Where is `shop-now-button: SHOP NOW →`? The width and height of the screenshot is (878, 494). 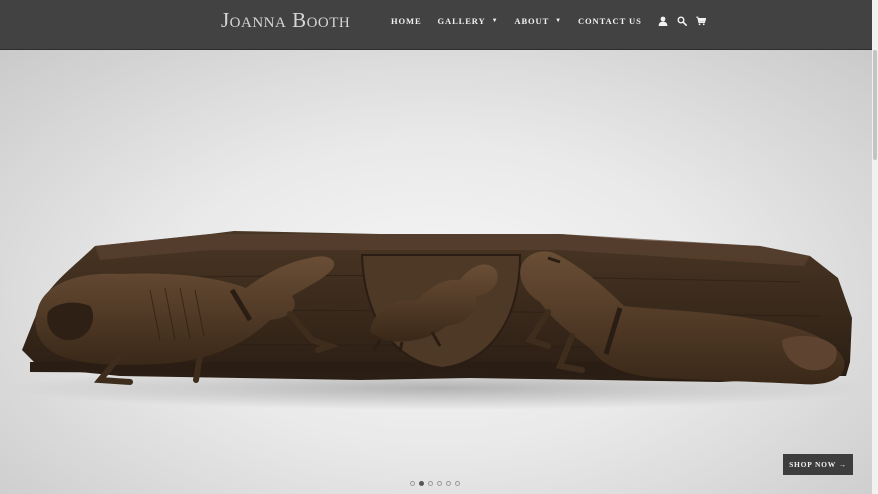
shop-now-button: SHOP NOW → is located at coordinates (818, 464).